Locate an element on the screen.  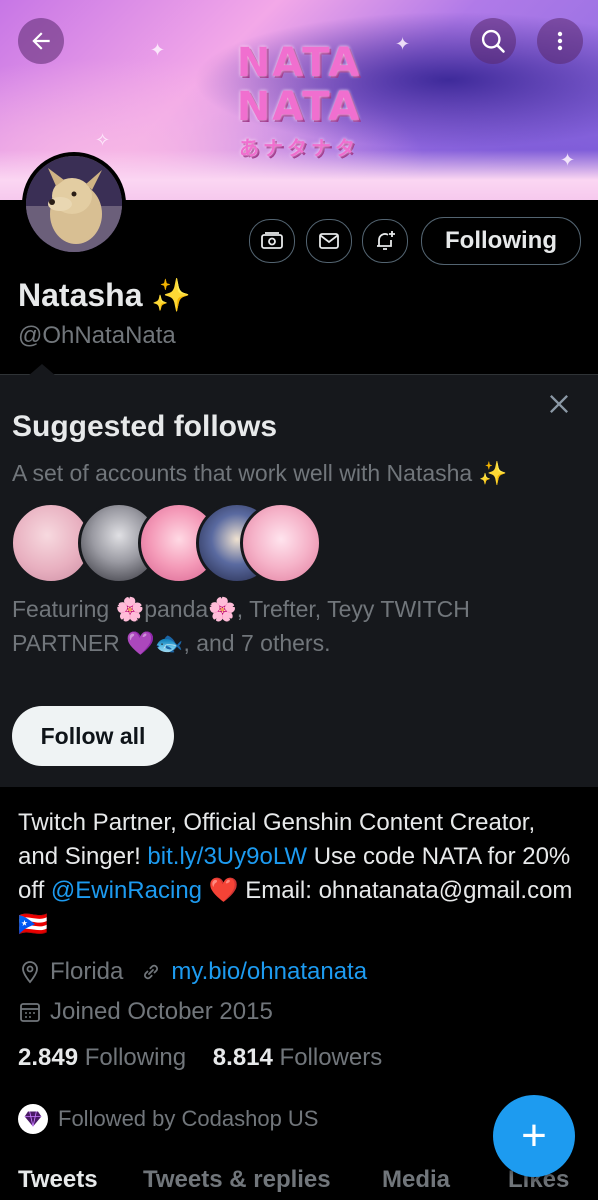
message-button is located at coordinates (329, 241).